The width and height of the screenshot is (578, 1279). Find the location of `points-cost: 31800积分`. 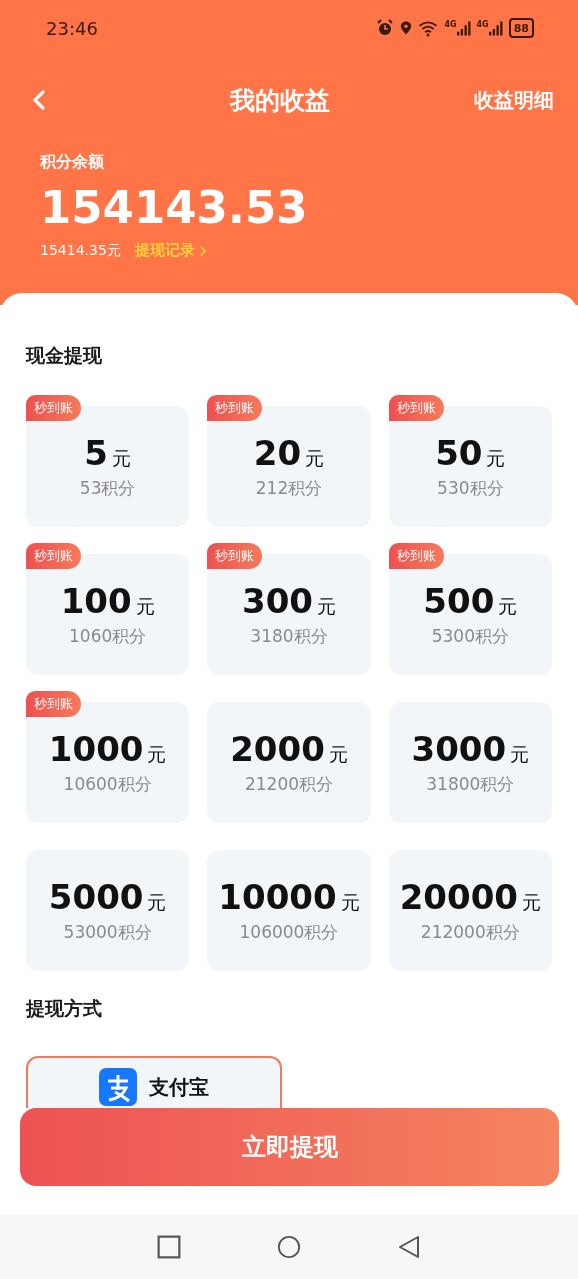

points-cost: 31800积分 is located at coordinates (470, 784).